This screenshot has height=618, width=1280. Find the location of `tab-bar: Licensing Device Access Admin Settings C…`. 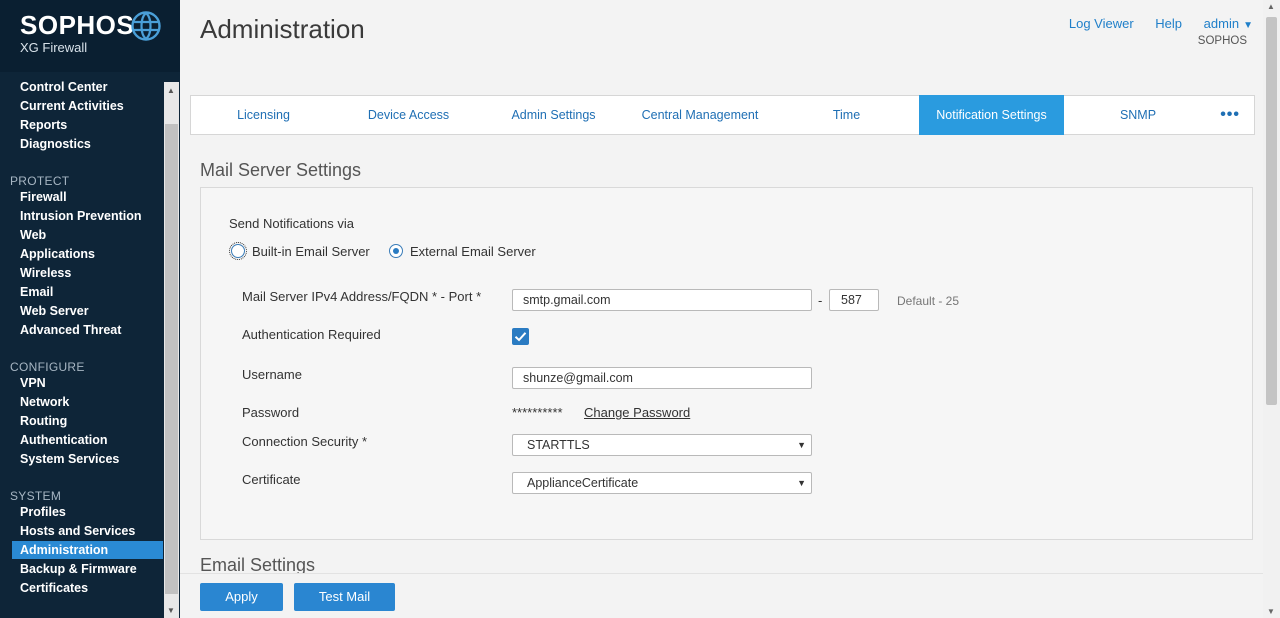

tab-bar: Licensing Device Access Admin Settings C… is located at coordinates (722, 115).